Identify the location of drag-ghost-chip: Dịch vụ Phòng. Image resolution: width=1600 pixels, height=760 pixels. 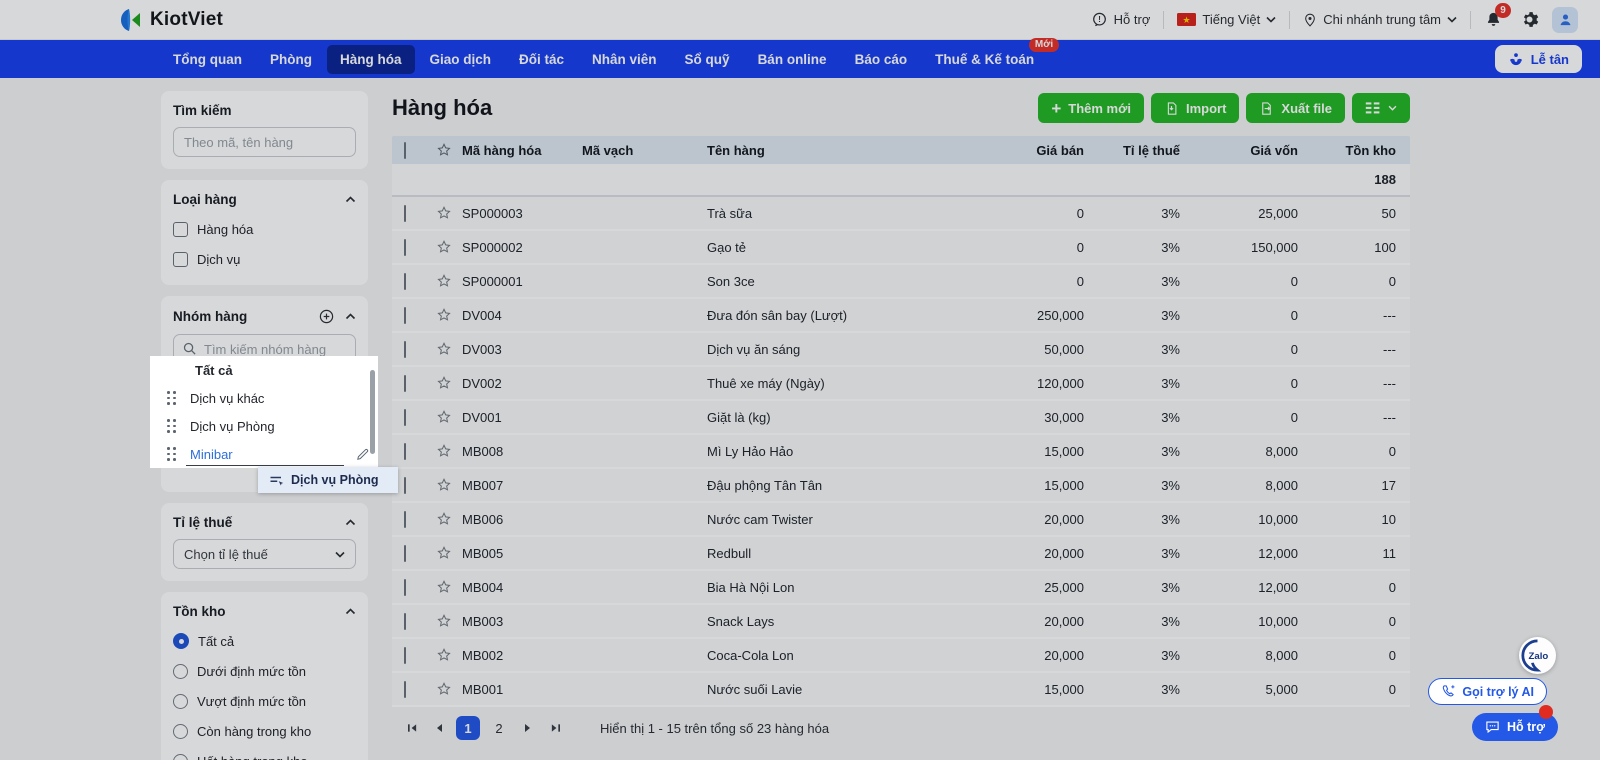
(328, 480).